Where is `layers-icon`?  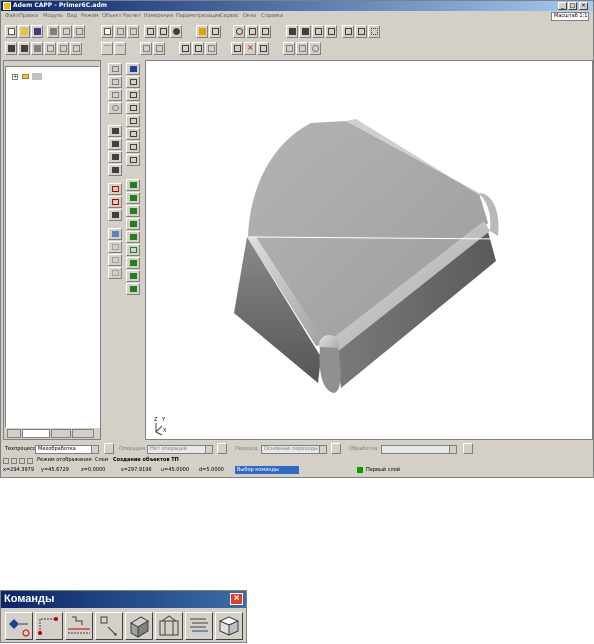 layers-icon is located at coordinates (11, 48).